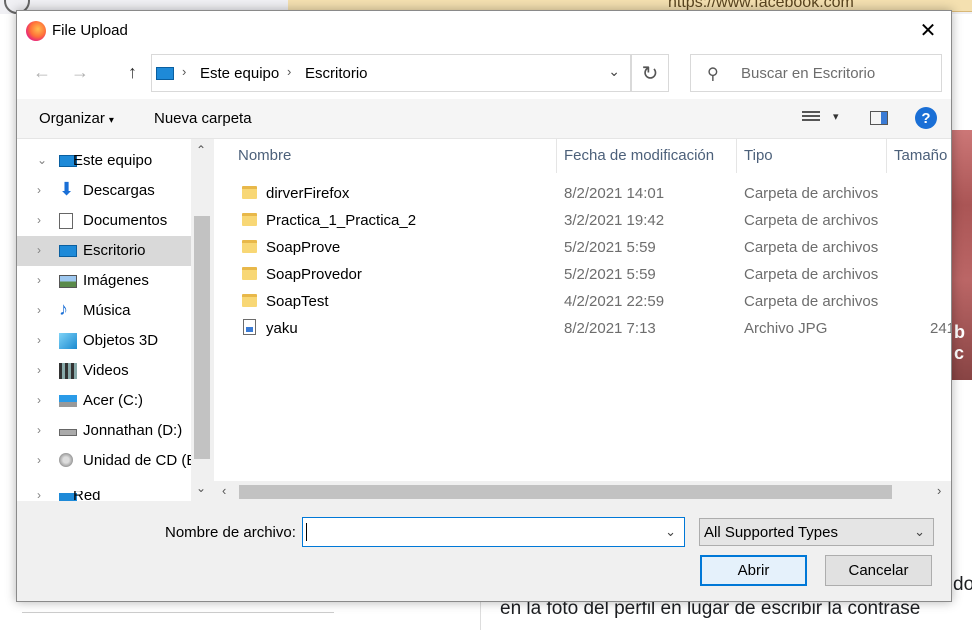 The image size is (972, 630). I want to click on horizontal-scrollbar: ‹ ›, so click(582, 491).